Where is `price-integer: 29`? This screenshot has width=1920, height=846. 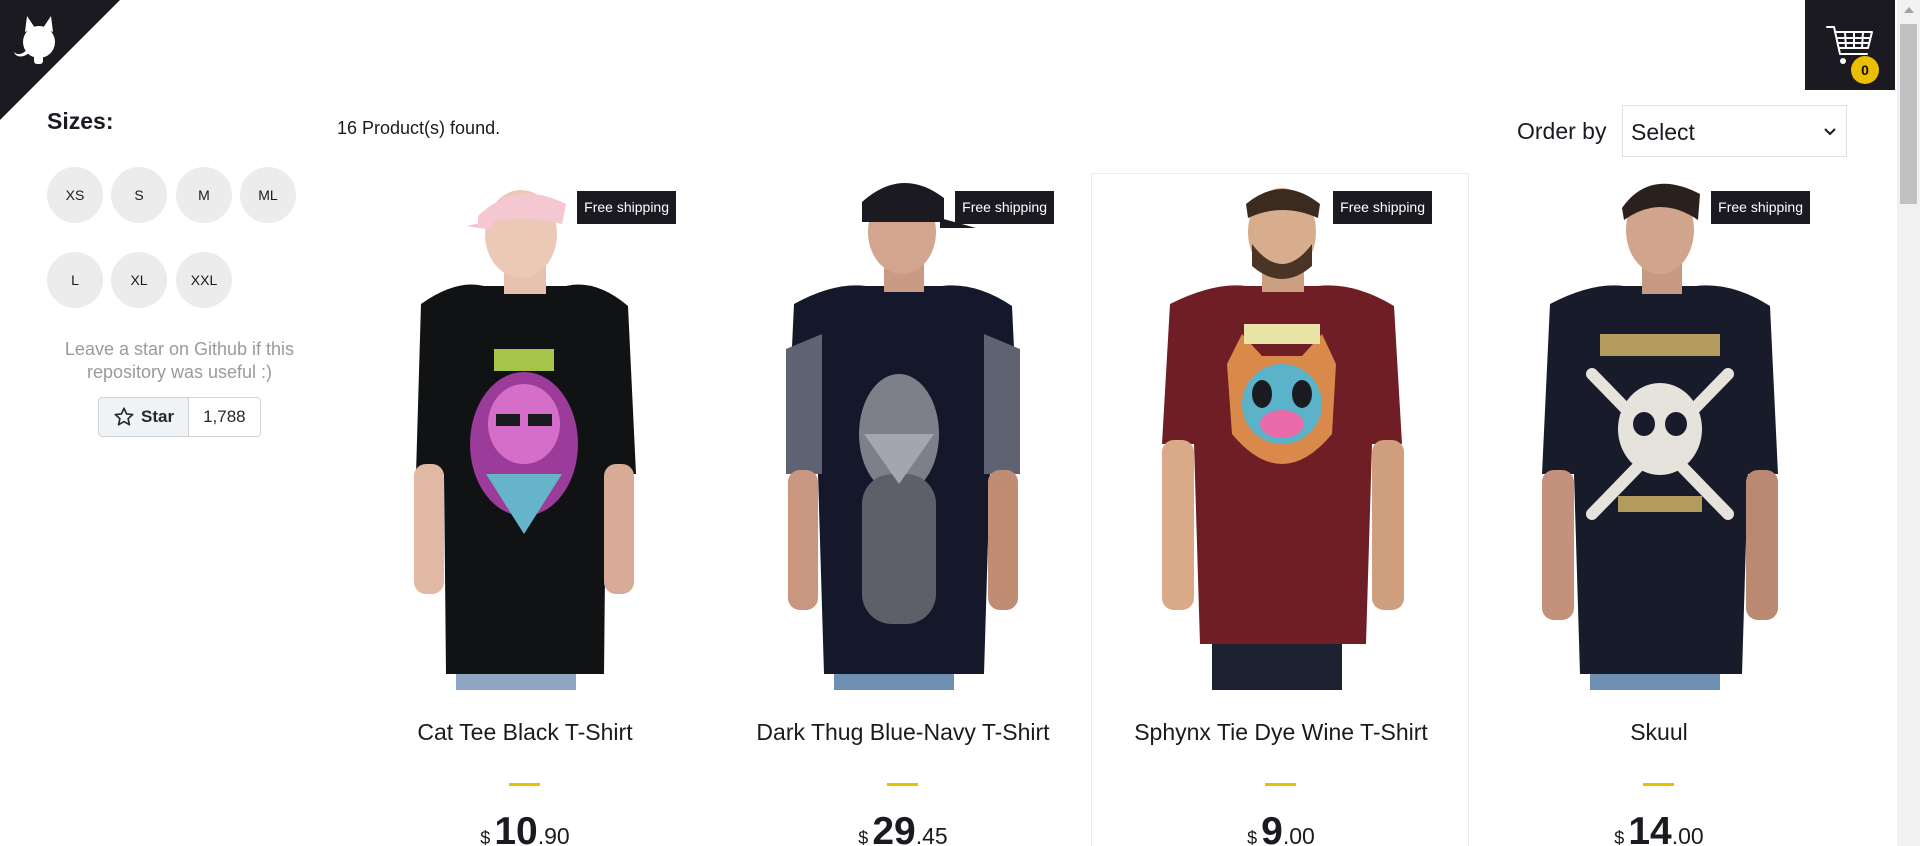 price-integer: 29 is located at coordinates (894, 828).